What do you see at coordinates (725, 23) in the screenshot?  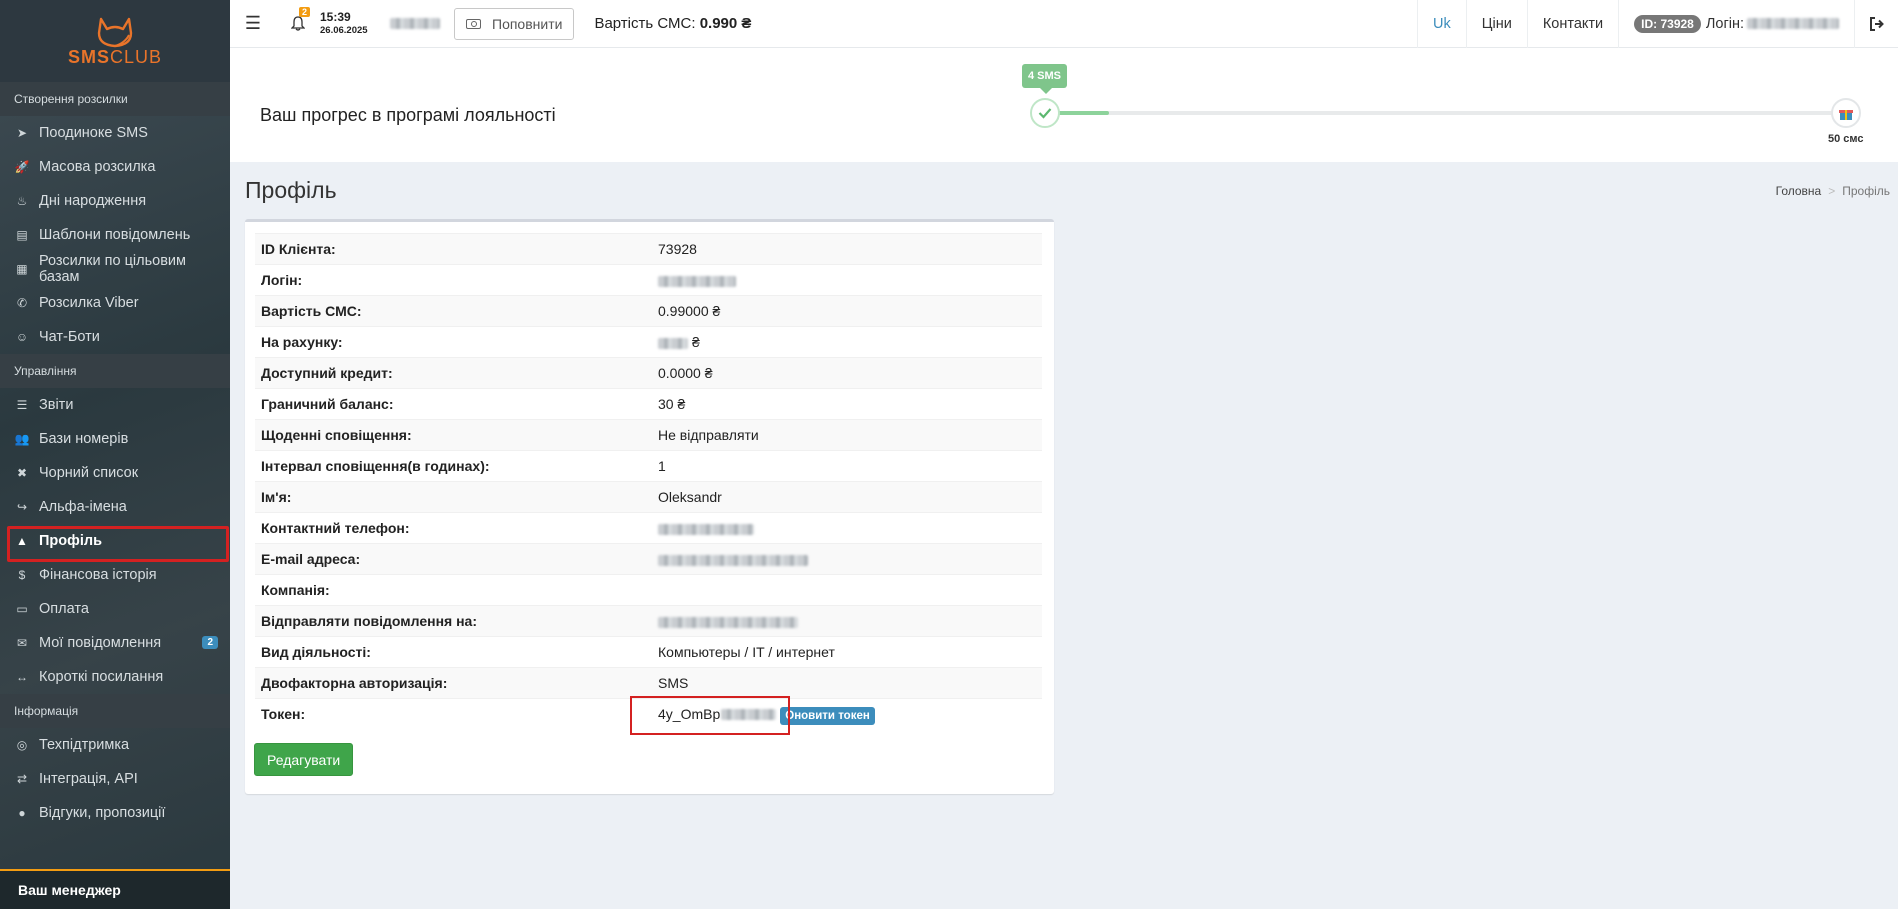 I see `sms-cost-value: 0.990 ₴` at bounding box center [725, 23].